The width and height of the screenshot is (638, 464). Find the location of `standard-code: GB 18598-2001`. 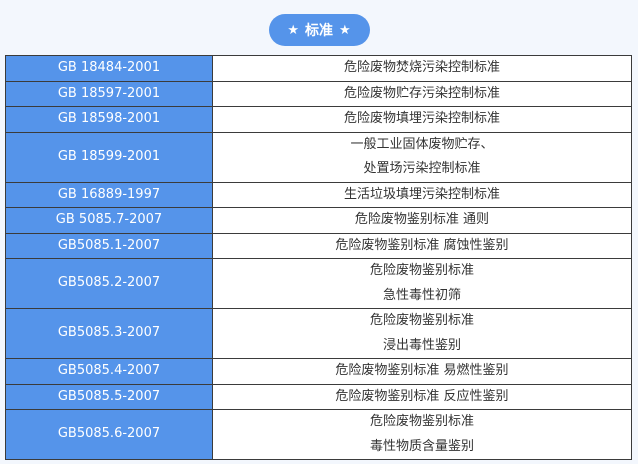

standard-code: GB 18598-2001 is located at coordinates (109, 119).